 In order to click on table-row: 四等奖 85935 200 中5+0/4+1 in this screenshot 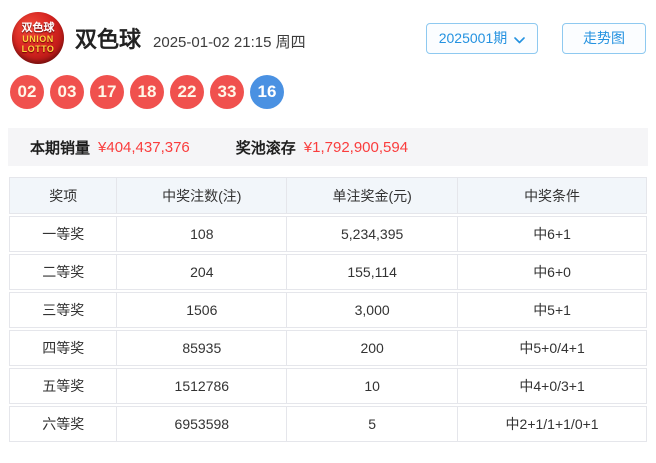, I will do `click(328, 348)`.